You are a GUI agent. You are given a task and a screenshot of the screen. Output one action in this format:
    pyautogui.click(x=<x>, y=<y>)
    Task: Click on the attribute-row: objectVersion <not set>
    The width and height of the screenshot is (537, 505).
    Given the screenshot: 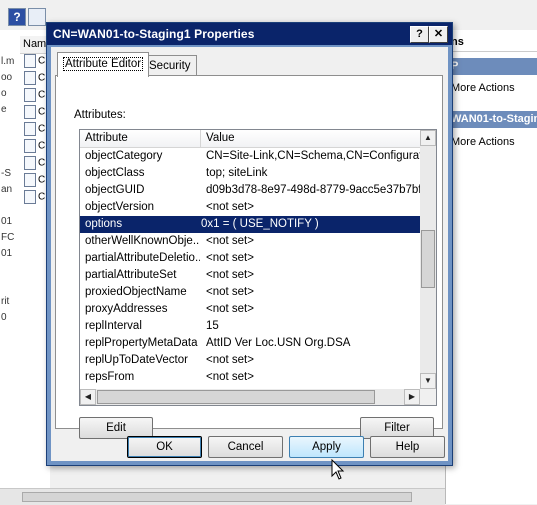 What is the action you would take?
    pyautogui.click(x=250, y=207)
    